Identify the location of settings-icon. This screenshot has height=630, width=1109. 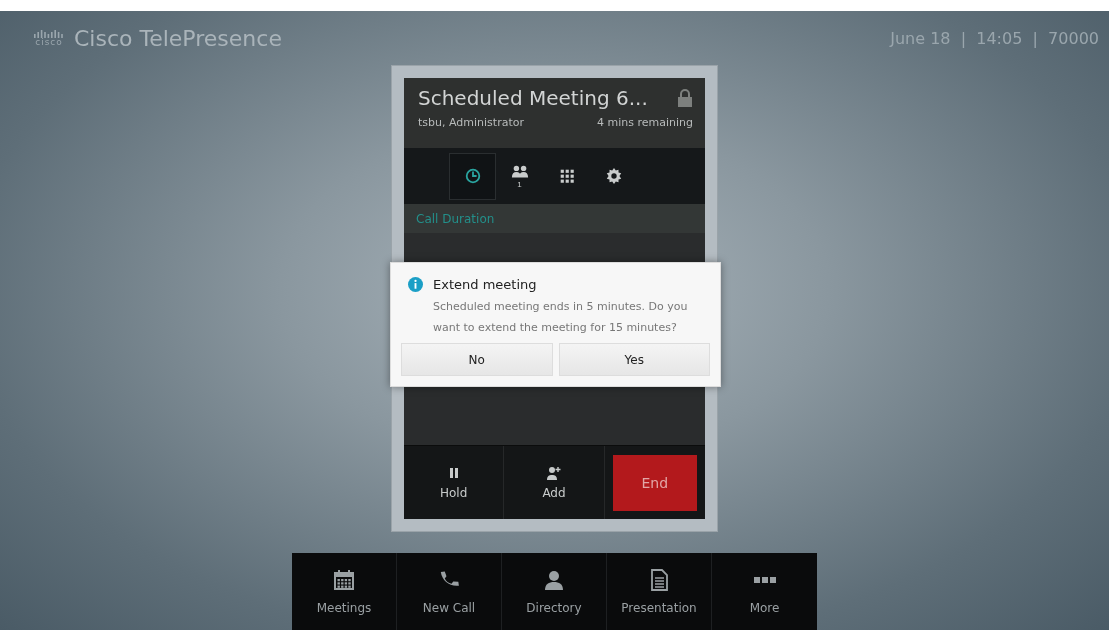
(613, 176).